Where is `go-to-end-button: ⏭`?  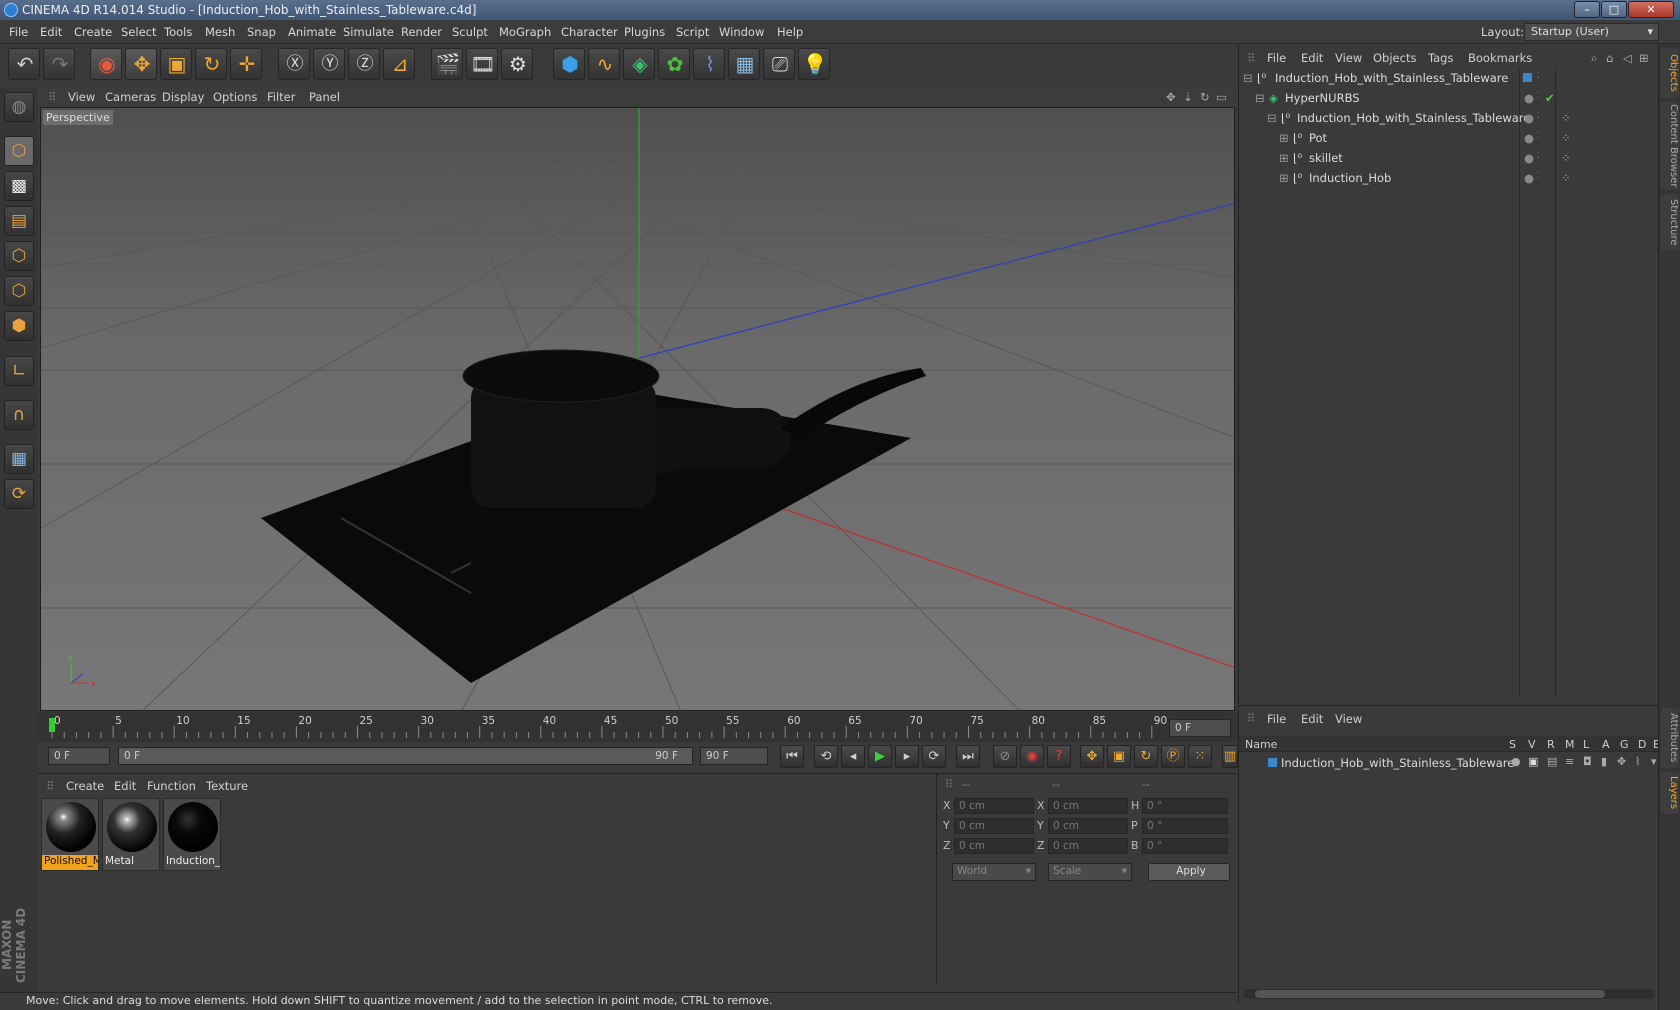
go-to-end-button: ⏭ is located at coordinates (968, 756).